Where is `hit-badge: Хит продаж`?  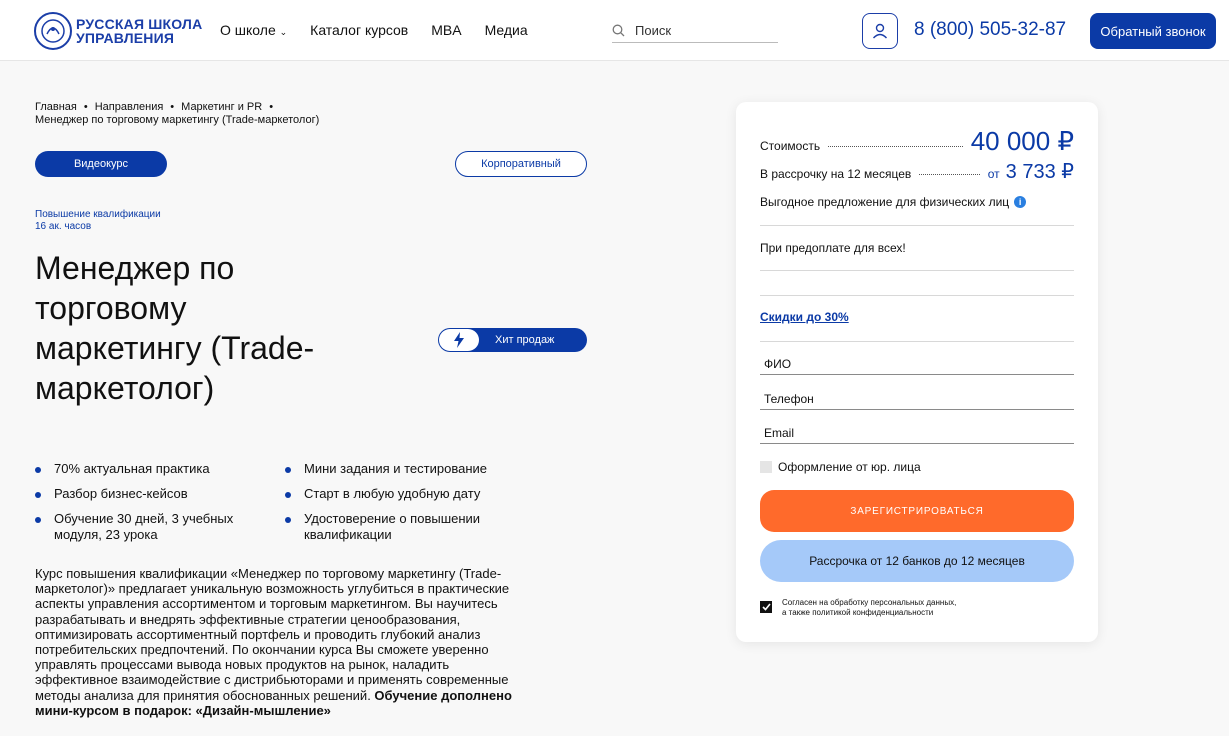
hit-badge: Хит продаж is located at coordinates (512, 340).